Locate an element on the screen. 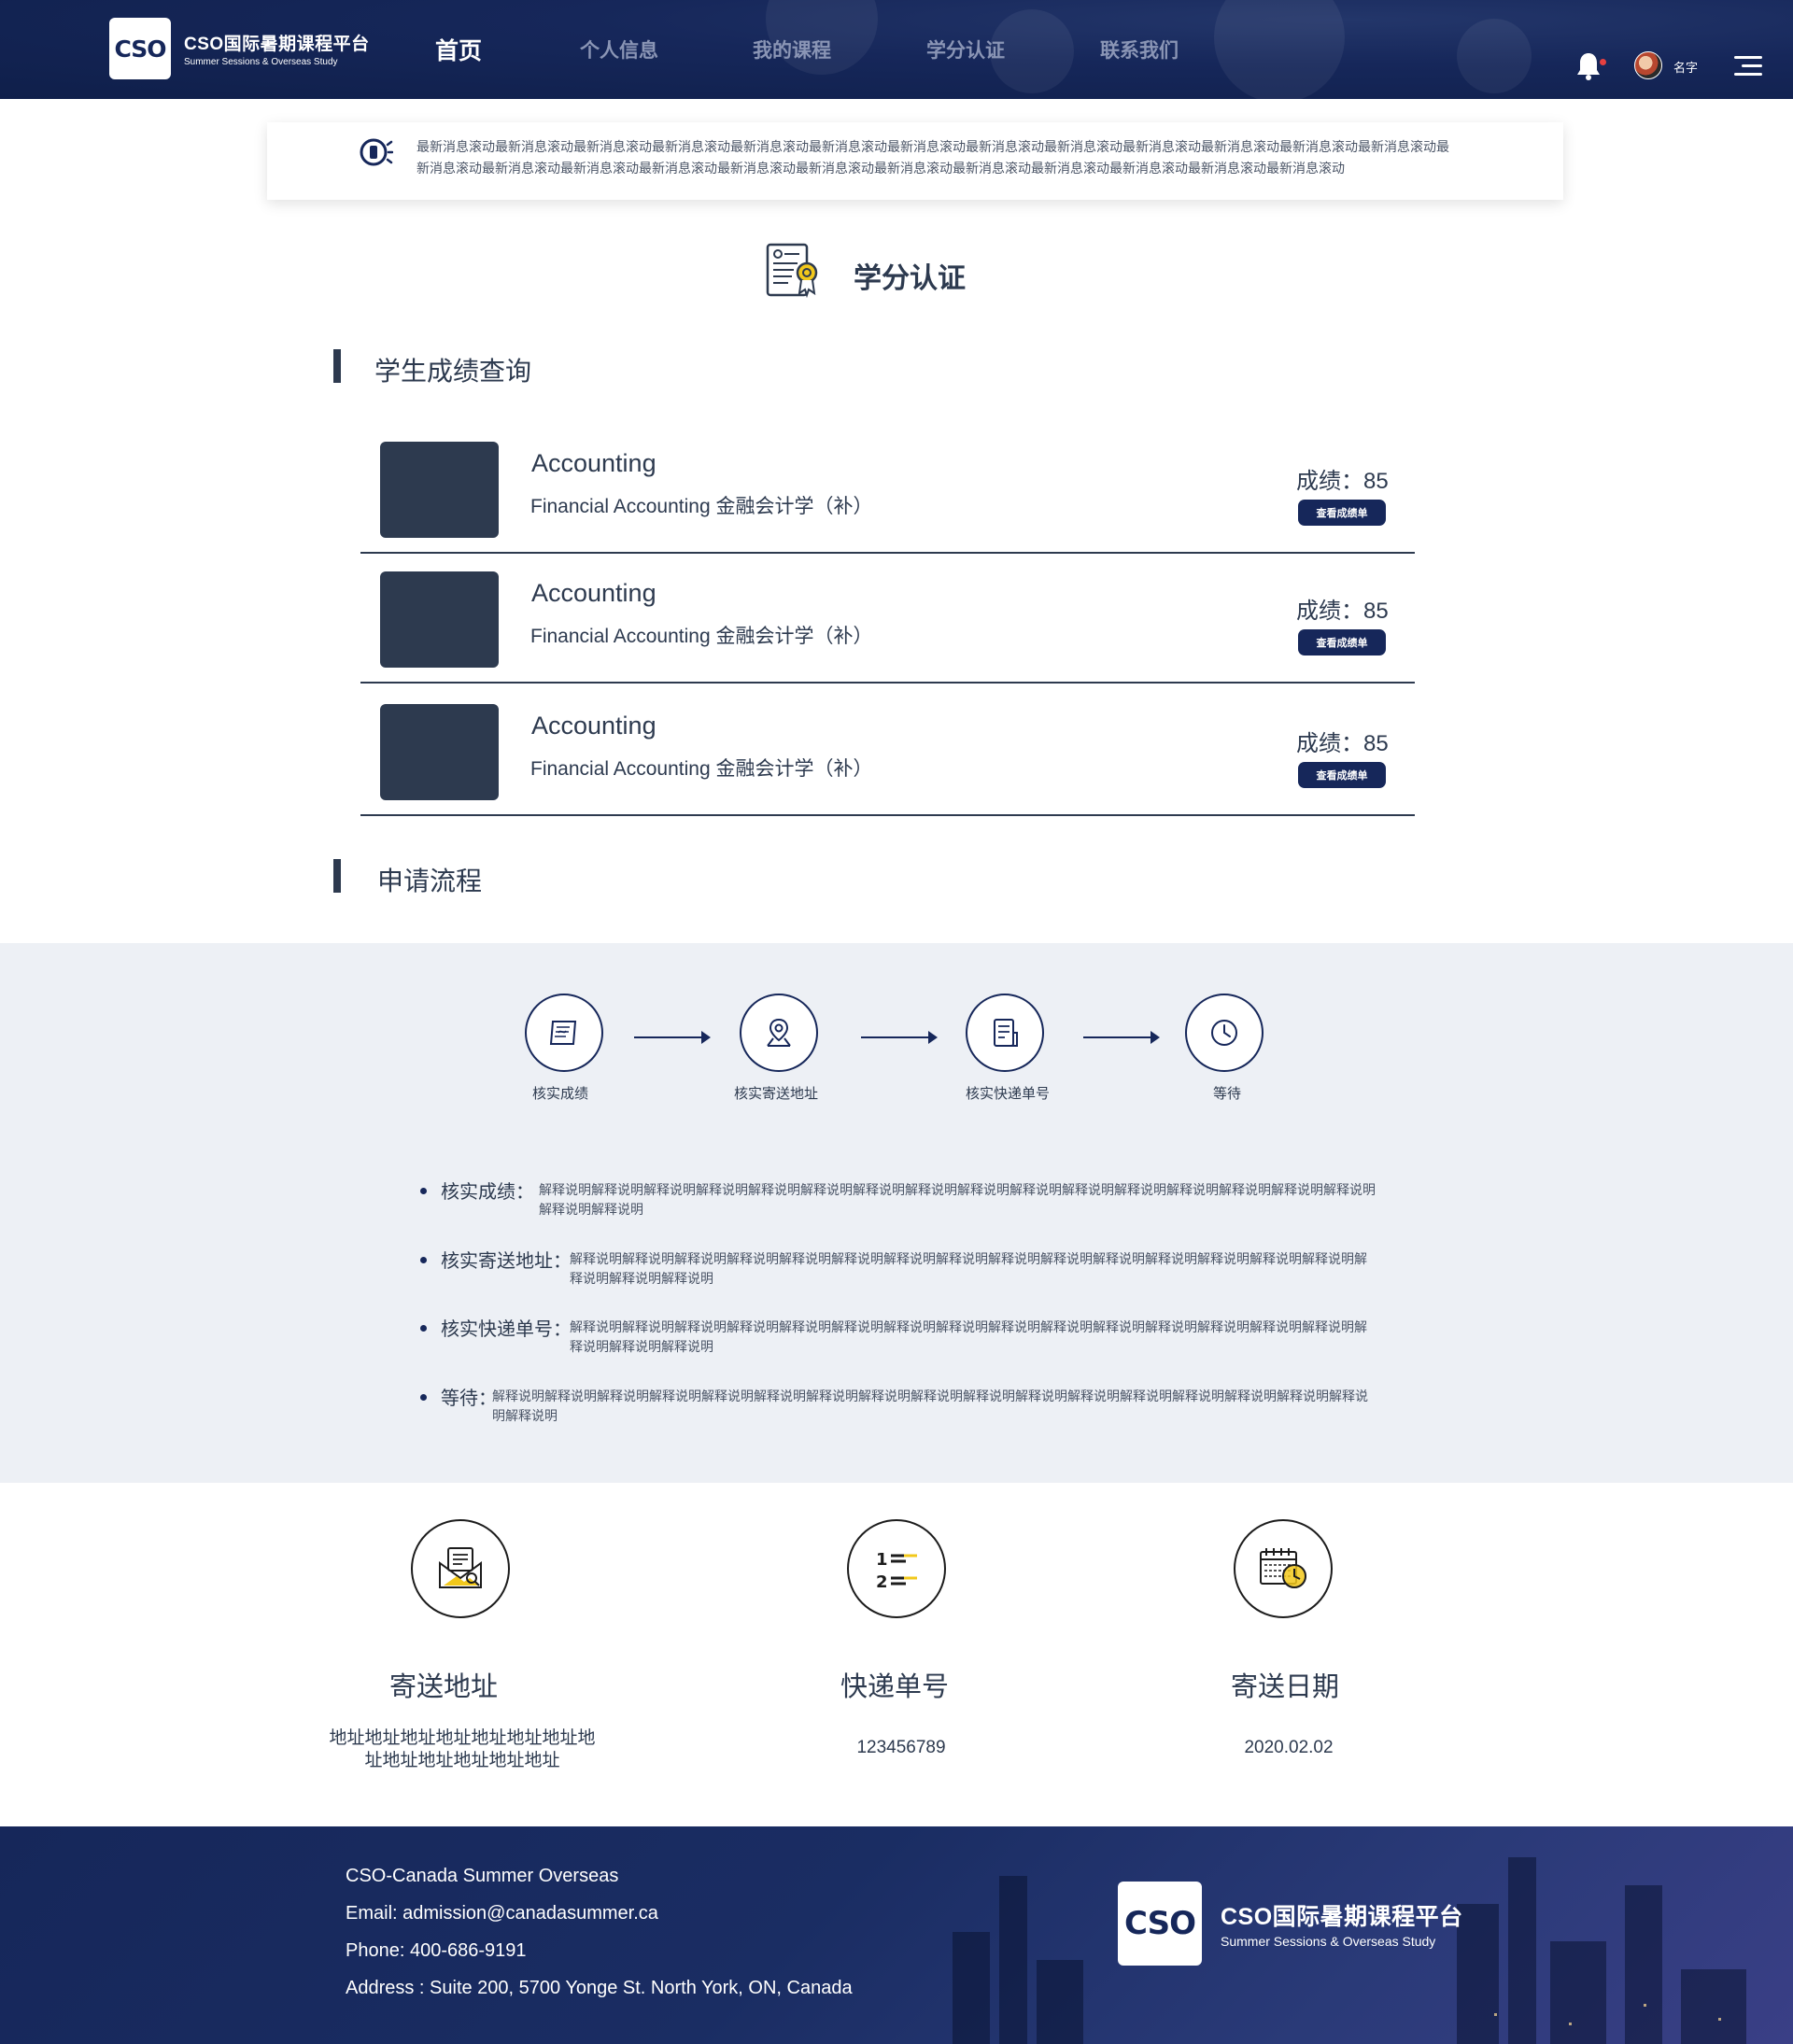 Image resolution: width=1793 pixels, height=2044 pixels. description-term: 核实寄送地址： is located at coordinates (506, 1261).